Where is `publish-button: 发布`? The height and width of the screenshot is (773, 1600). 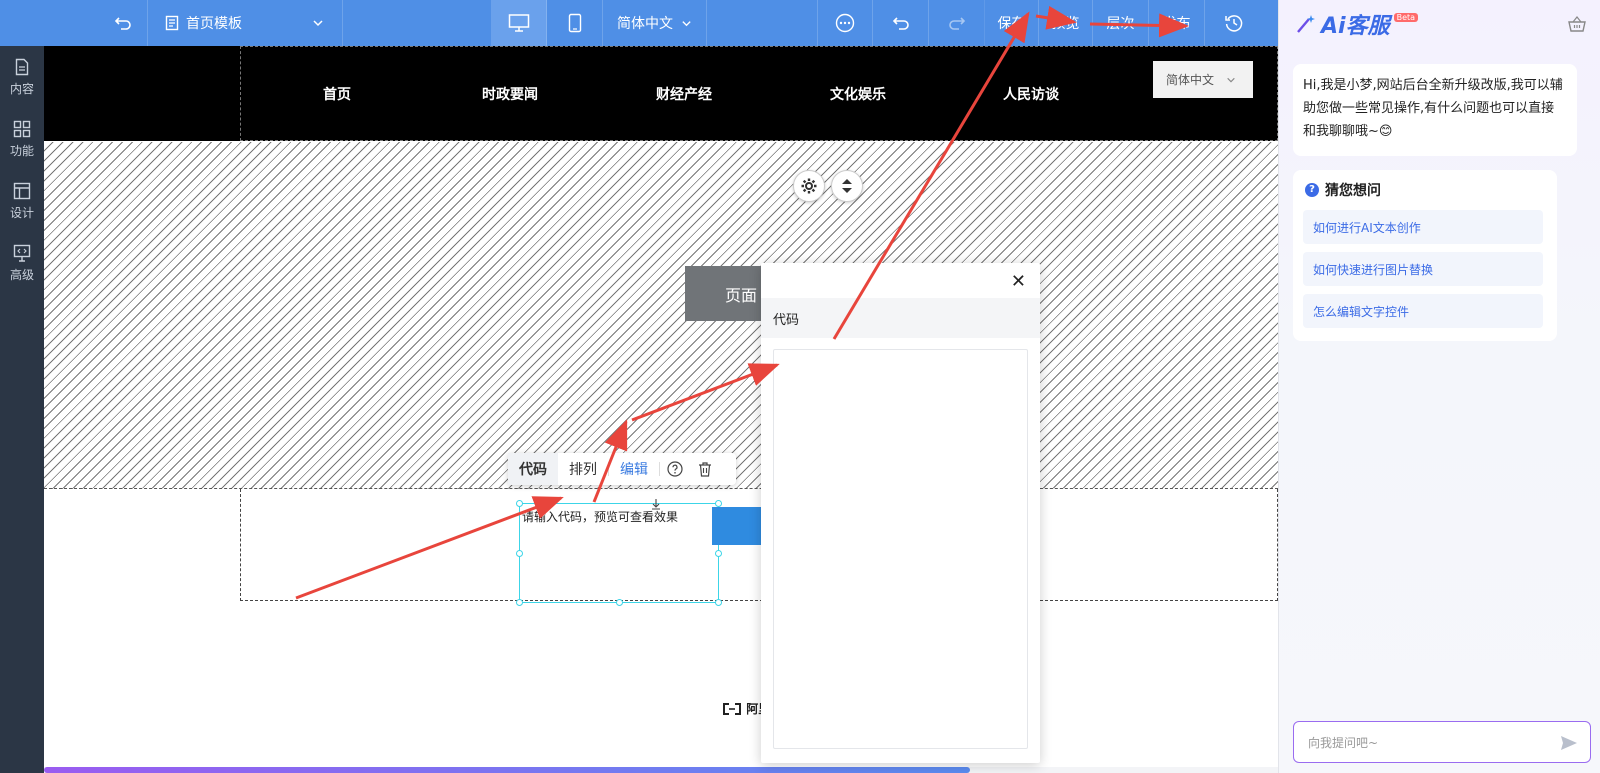
publish-button: 发布 is located at coordinates (1177, 23).